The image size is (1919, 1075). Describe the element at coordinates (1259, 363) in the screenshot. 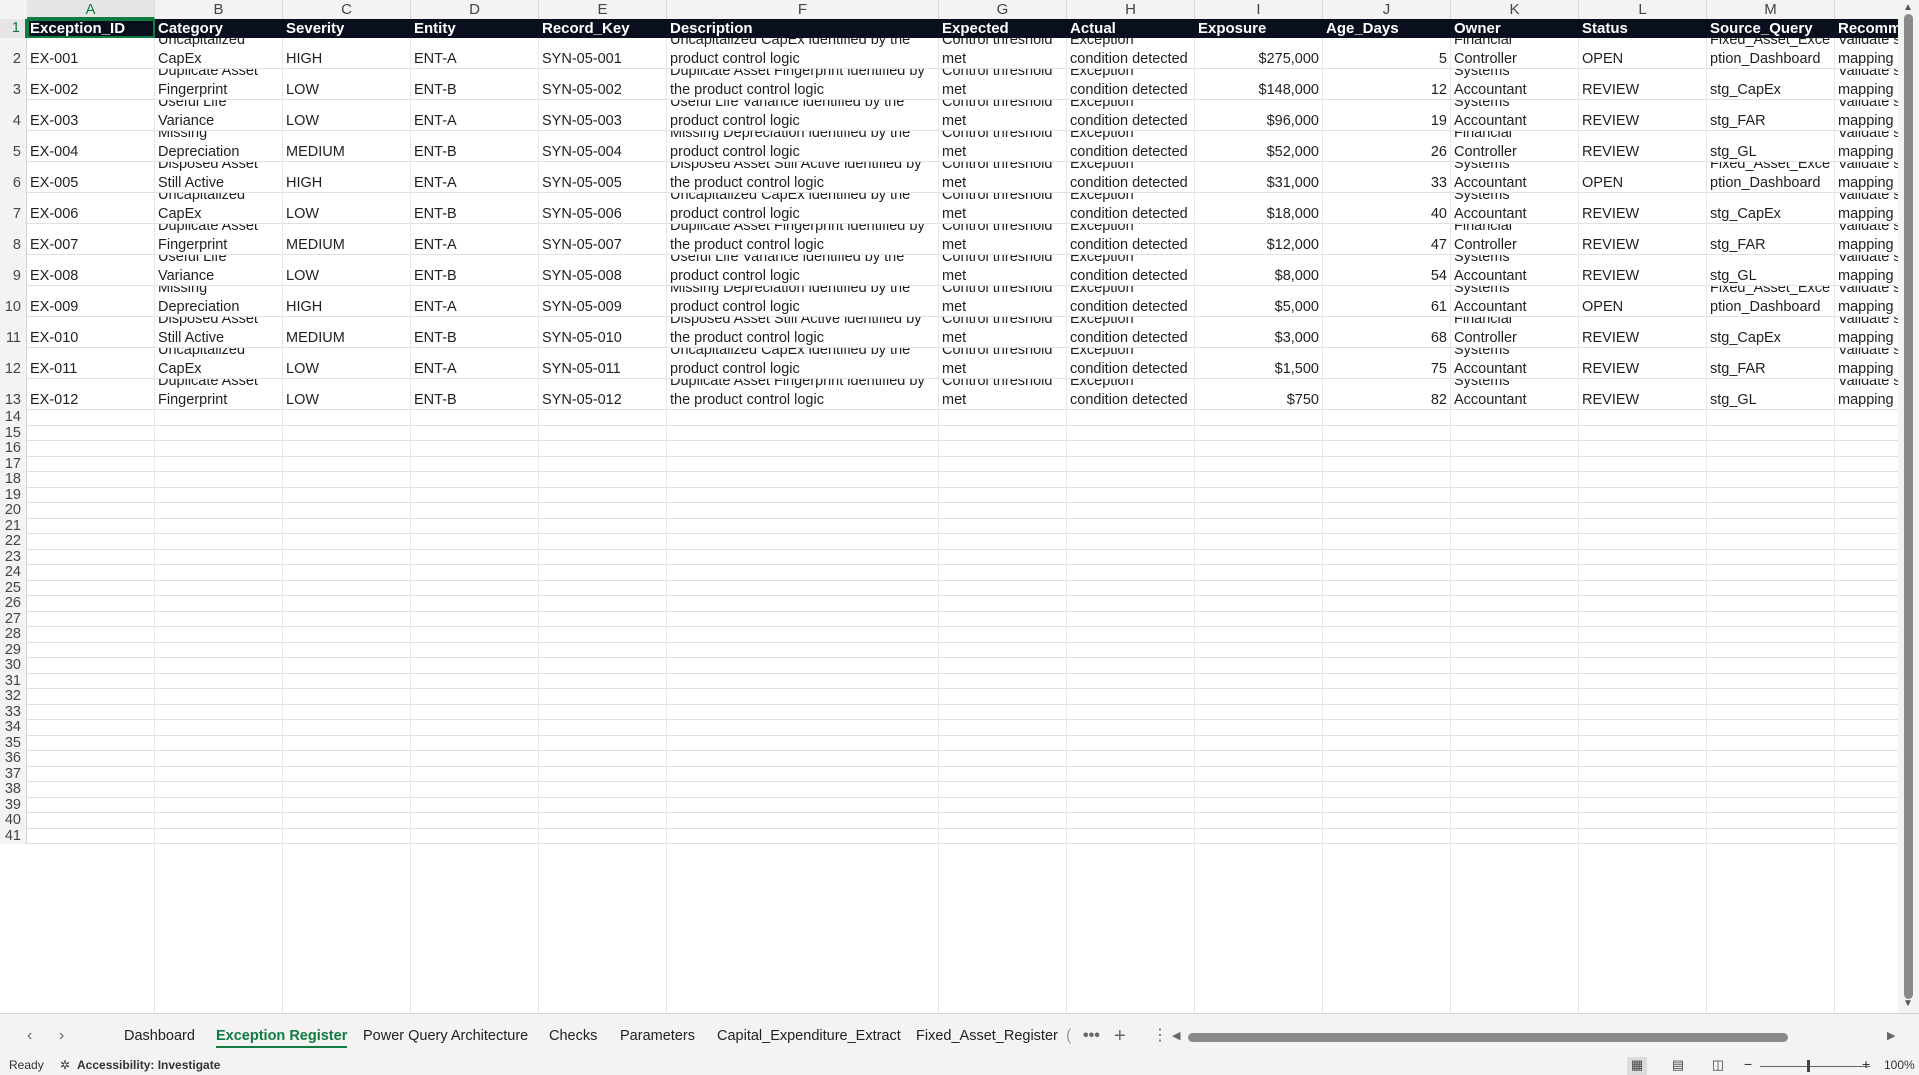

I see `cell-exposure: $1,500` at that location.